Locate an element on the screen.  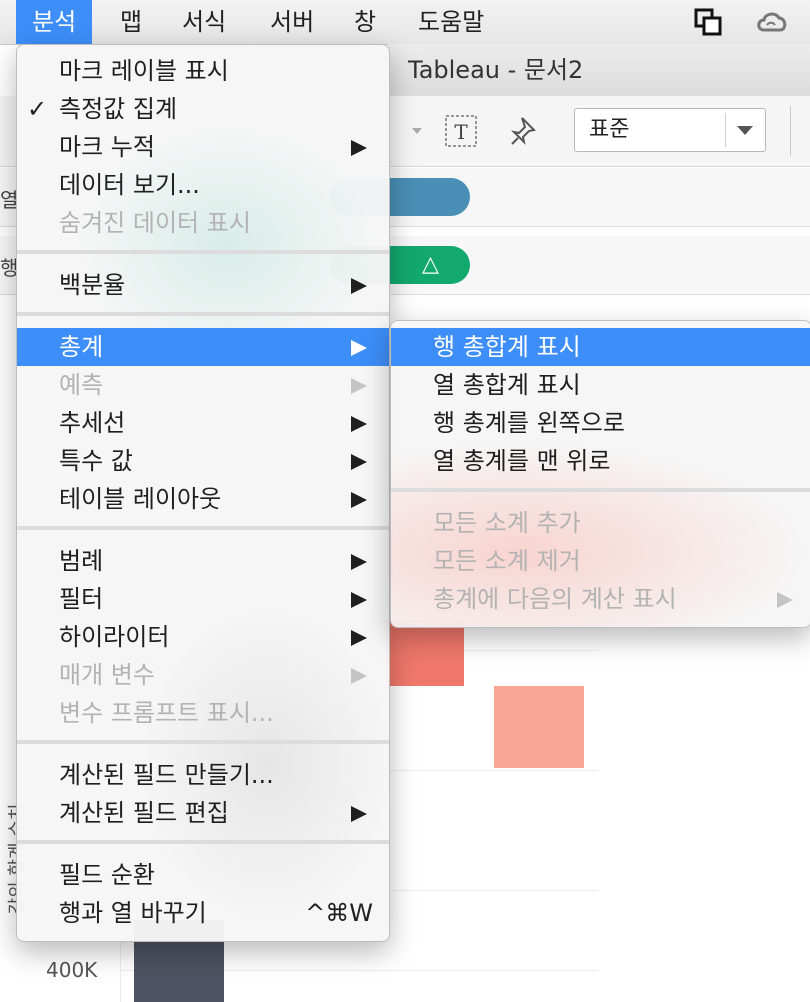
svg-text: T is located at coordinates (461, 132).